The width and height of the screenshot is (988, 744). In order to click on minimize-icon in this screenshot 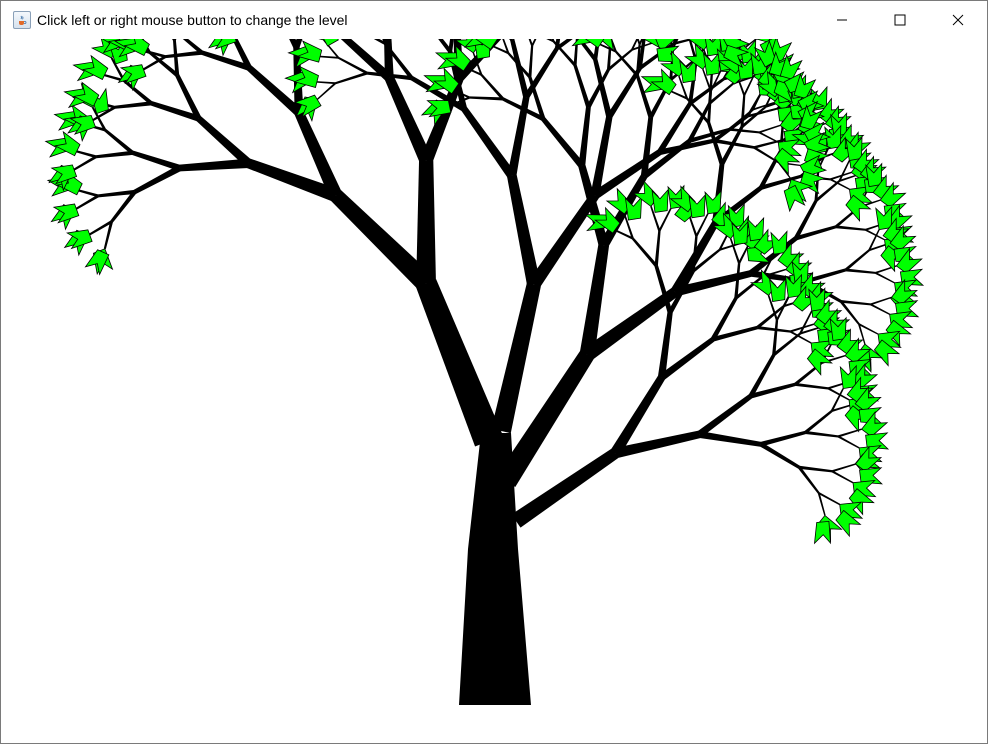, I will do `click(842, 20)`.